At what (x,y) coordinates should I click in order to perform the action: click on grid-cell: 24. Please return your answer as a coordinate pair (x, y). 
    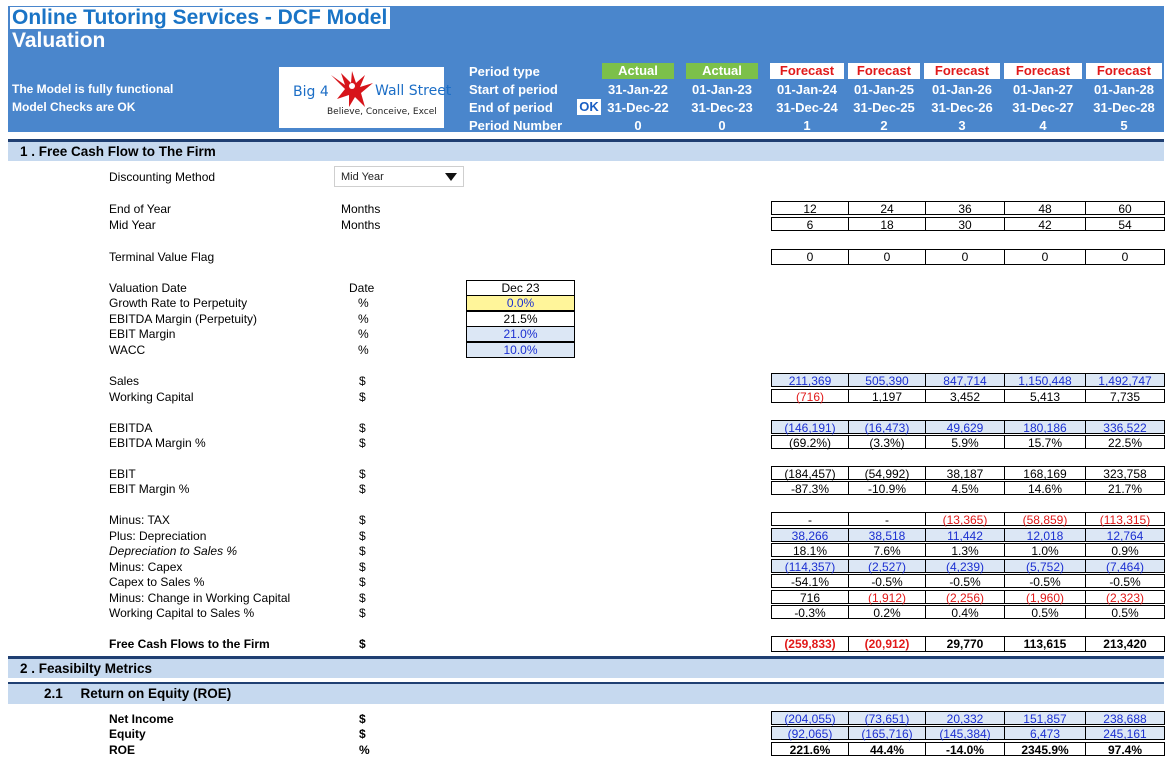
    Looking at the image, I should click on (887, 208).